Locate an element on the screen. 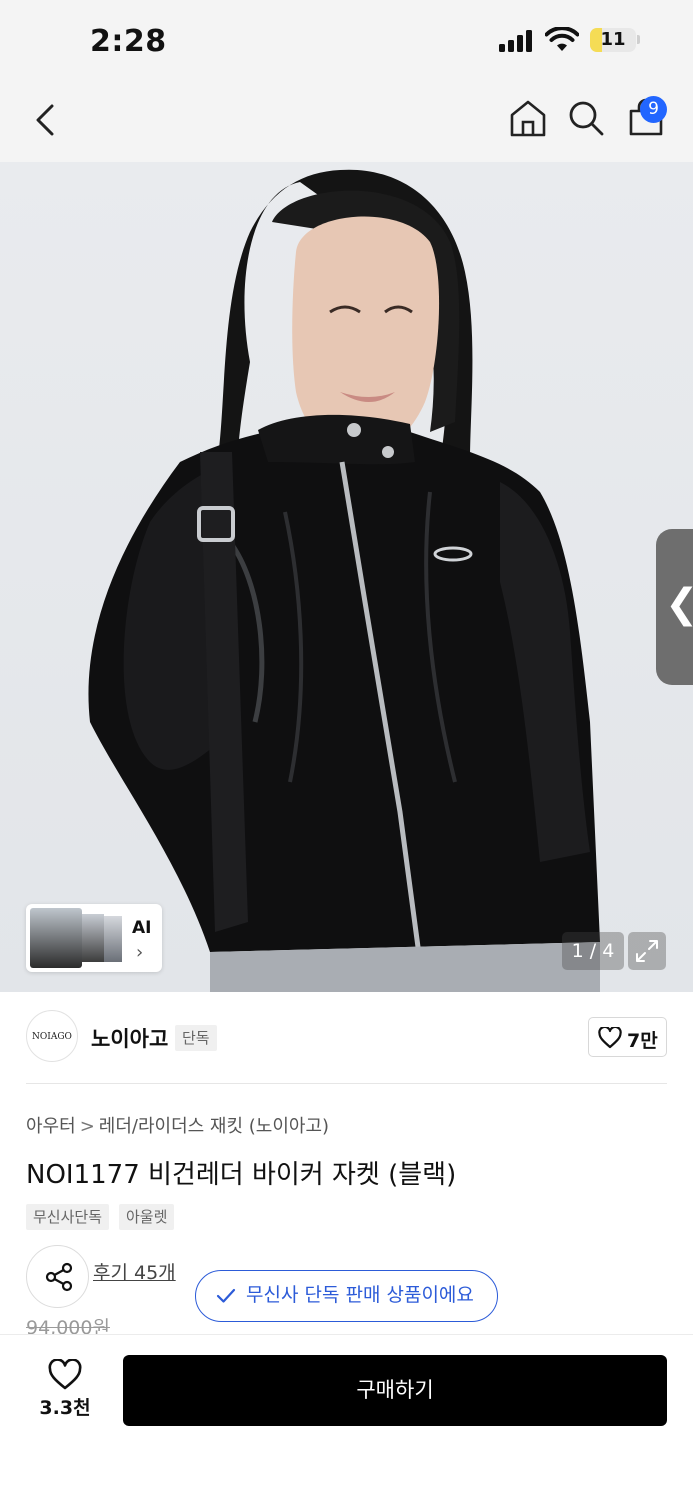 The image size is (693, 1500). breadcrumb: 아우터 > 레더/라이더스 재킷 (노이아고) is located at coordinates (177, 1125).